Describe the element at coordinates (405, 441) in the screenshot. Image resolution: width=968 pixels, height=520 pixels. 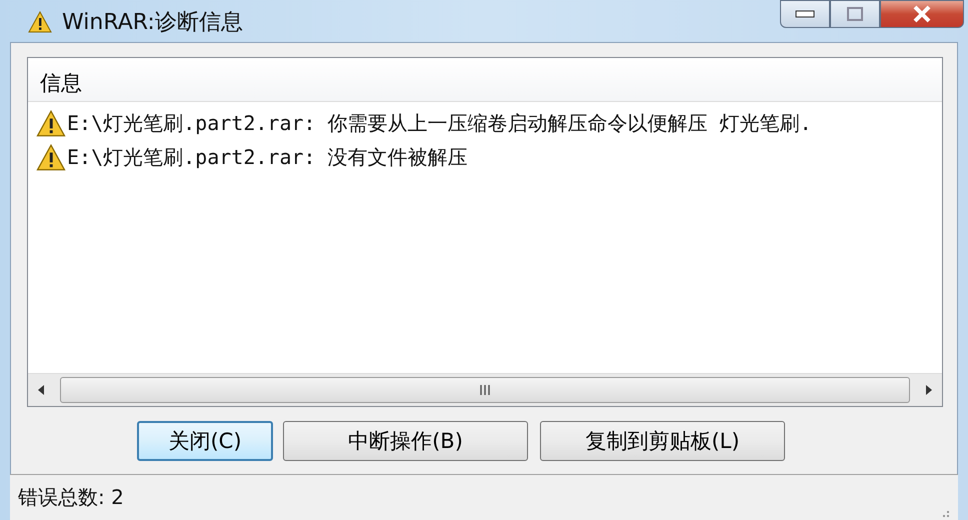
I see `dialog-button: 中断操作(B)` at that location.